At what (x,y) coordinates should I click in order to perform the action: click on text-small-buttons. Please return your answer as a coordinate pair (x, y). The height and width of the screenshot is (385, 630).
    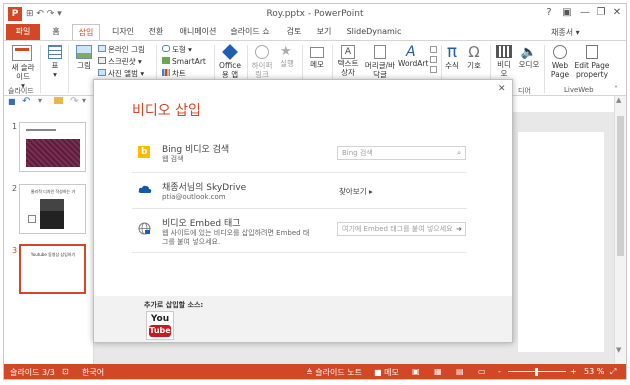
    Looking at the image, I should click on (434, 64).